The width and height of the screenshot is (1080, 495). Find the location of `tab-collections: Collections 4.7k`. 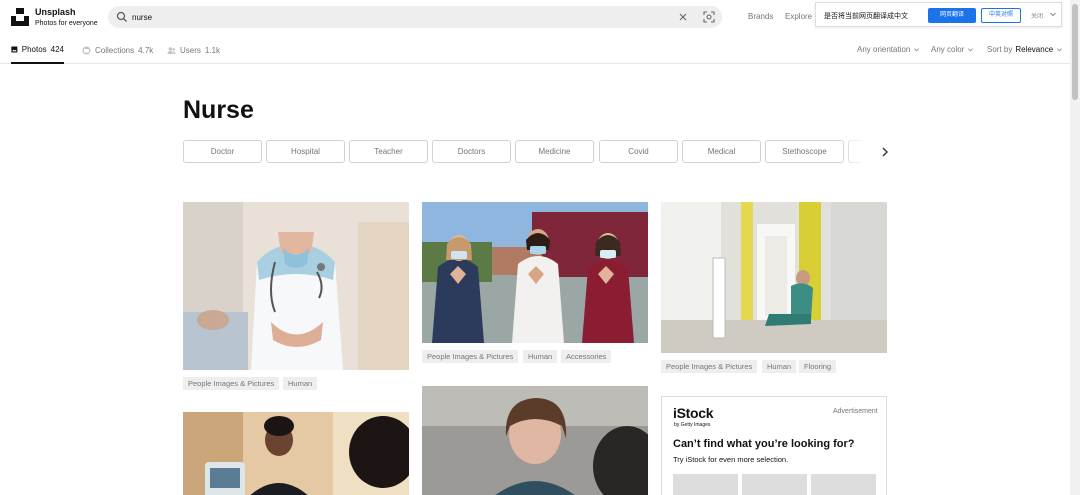

tab-collections: Collections 4.7k is located at coordinates (117, 50).